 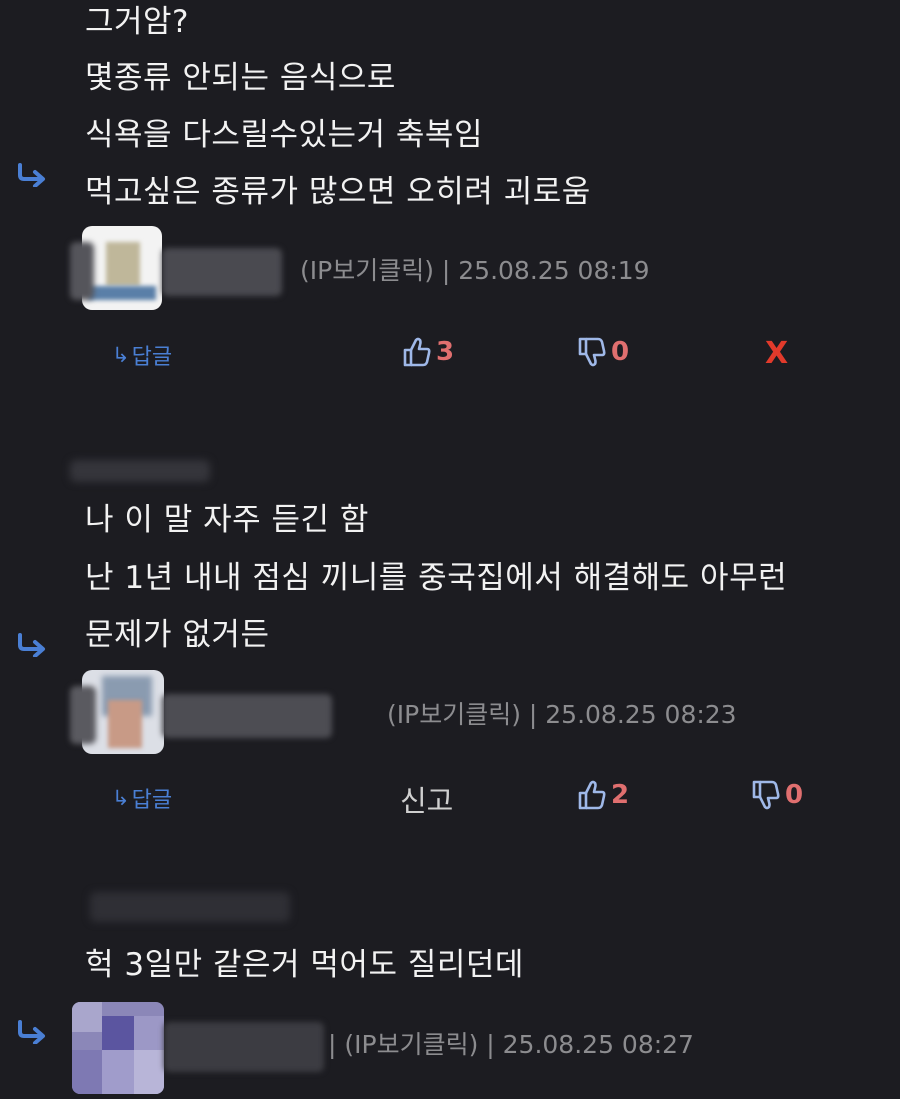 What do you see at coordinates (177, 635) in the screenshot?
I see `comment-2-line-3: 문제가 없거든` at bounding box center [177, 635].